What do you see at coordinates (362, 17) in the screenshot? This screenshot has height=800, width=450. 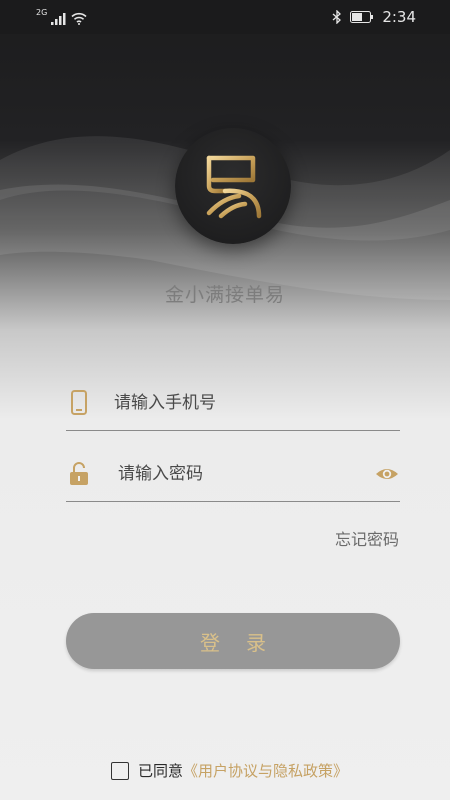 I see `battery-icon` at bounding box center [362, 17].